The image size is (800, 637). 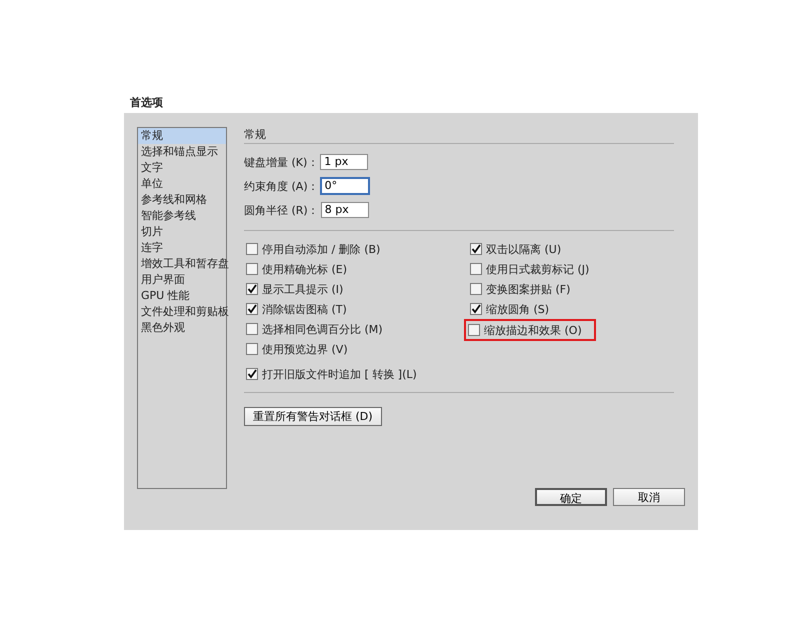 What do you see at coordinates (182, 232) in the screenshot?
I see `sidebar-item: 切片` at bounding box center [182, 232].